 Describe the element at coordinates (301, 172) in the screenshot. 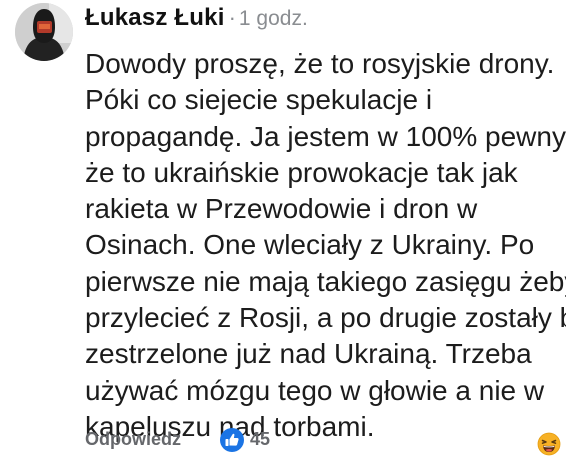

I see `comment-text-line: że to ukraińskie prowokacje tak jak` at that location.